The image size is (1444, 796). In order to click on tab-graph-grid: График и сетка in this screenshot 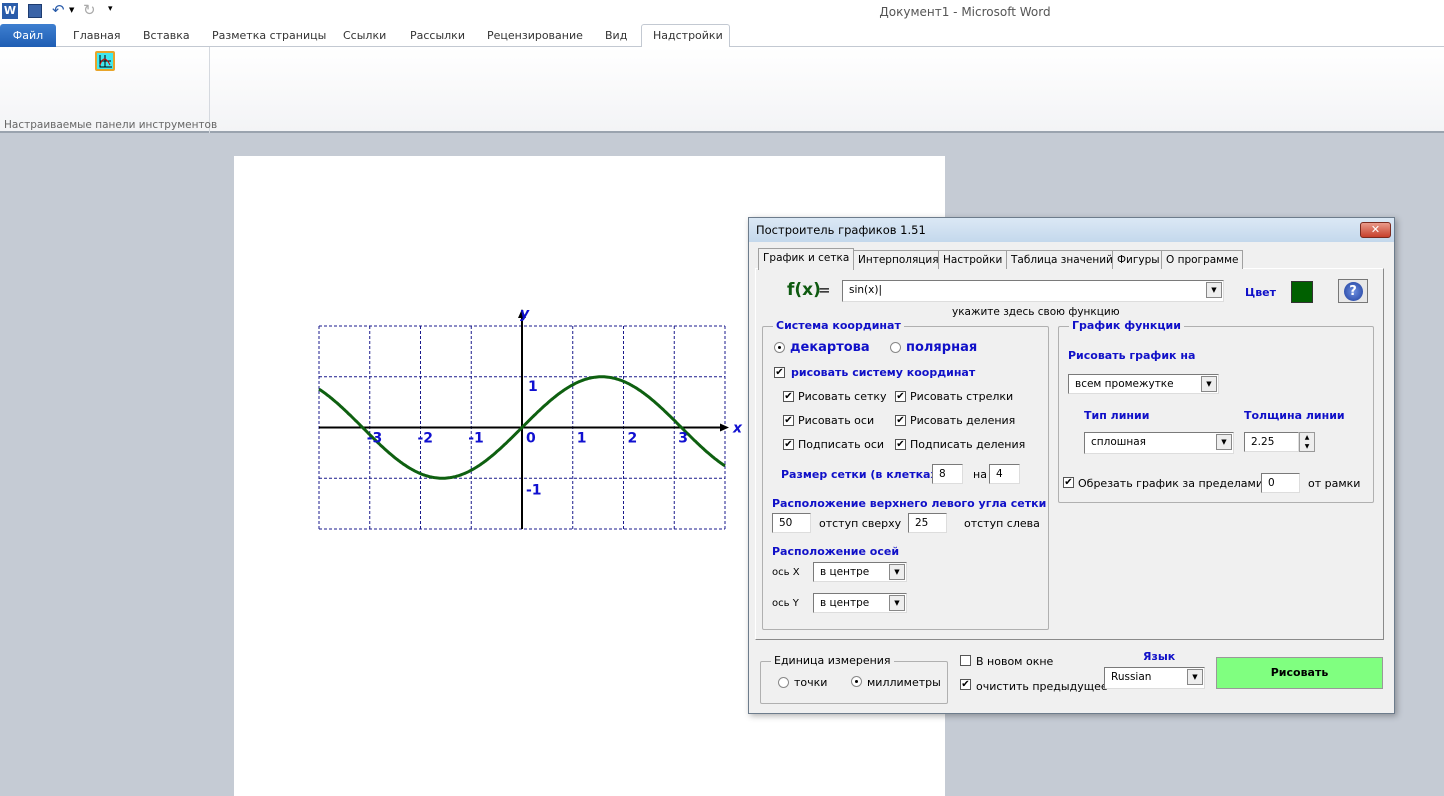, I will do `click(806, 259)`.